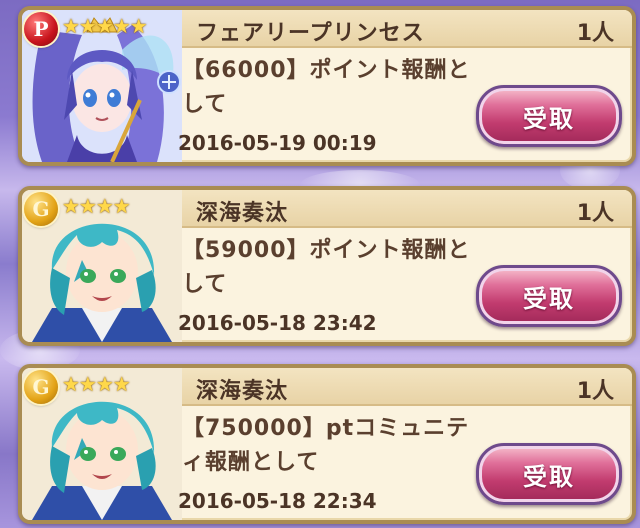 This screenshot has width=640, height=528. I want to click on character-name: フェアリープリンセス, so click(310, 33).